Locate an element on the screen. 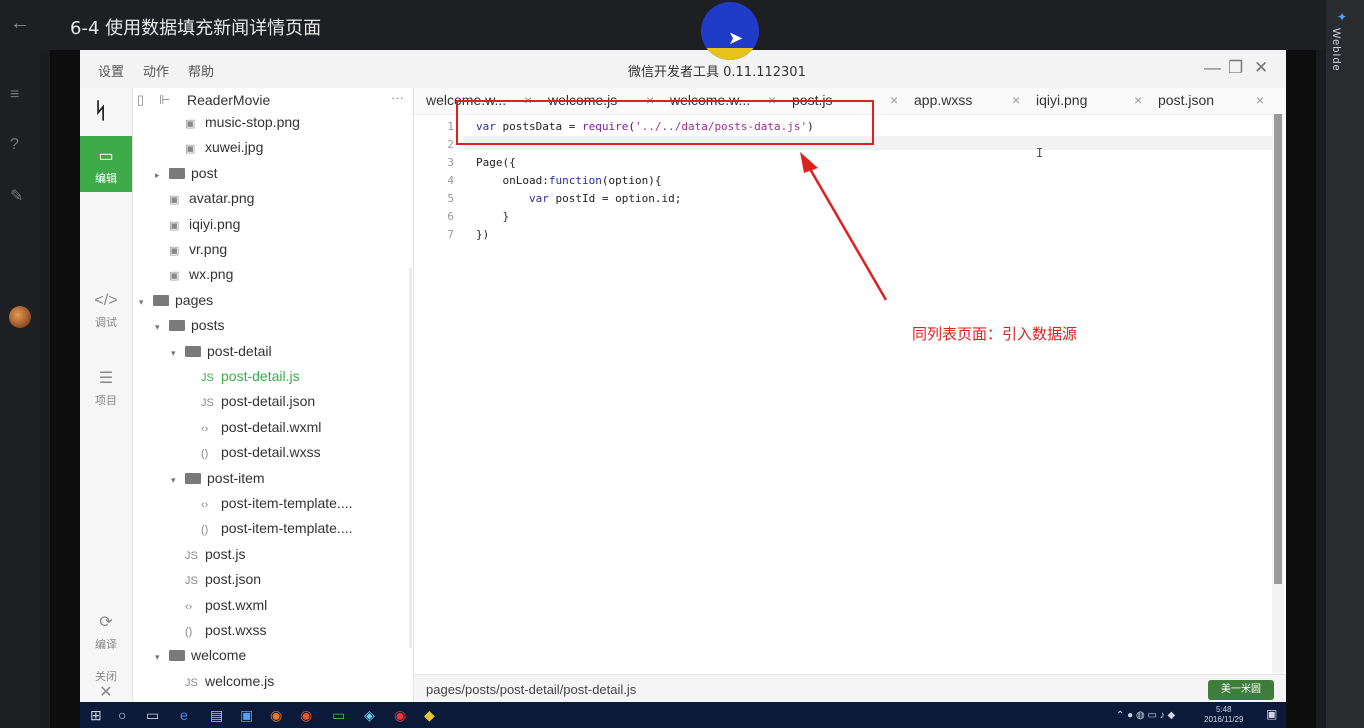 The height and width of the screenshot is (728, 1364). editor-scrollbar is located at coordinates (1278, 394).